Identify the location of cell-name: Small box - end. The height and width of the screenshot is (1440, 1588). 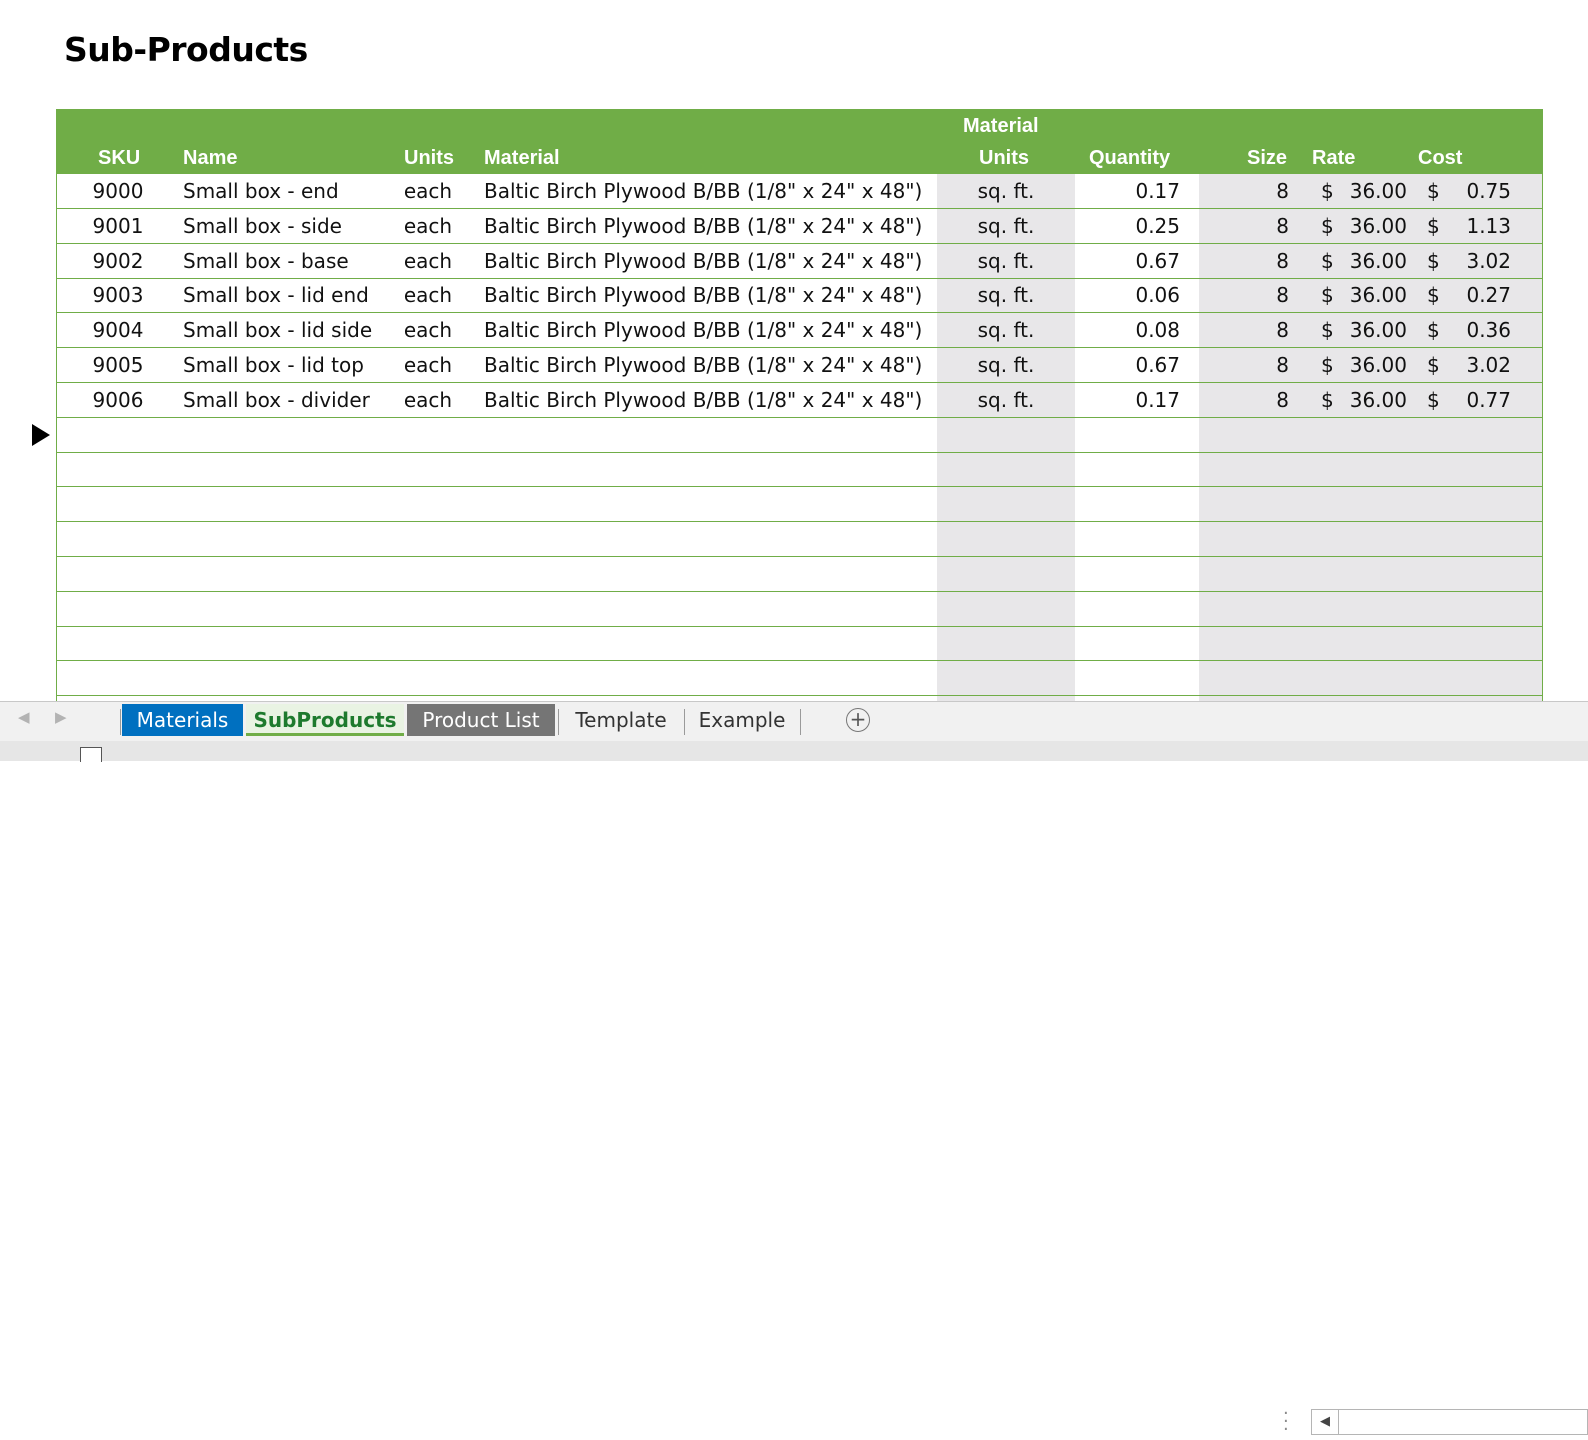
(290, 191).